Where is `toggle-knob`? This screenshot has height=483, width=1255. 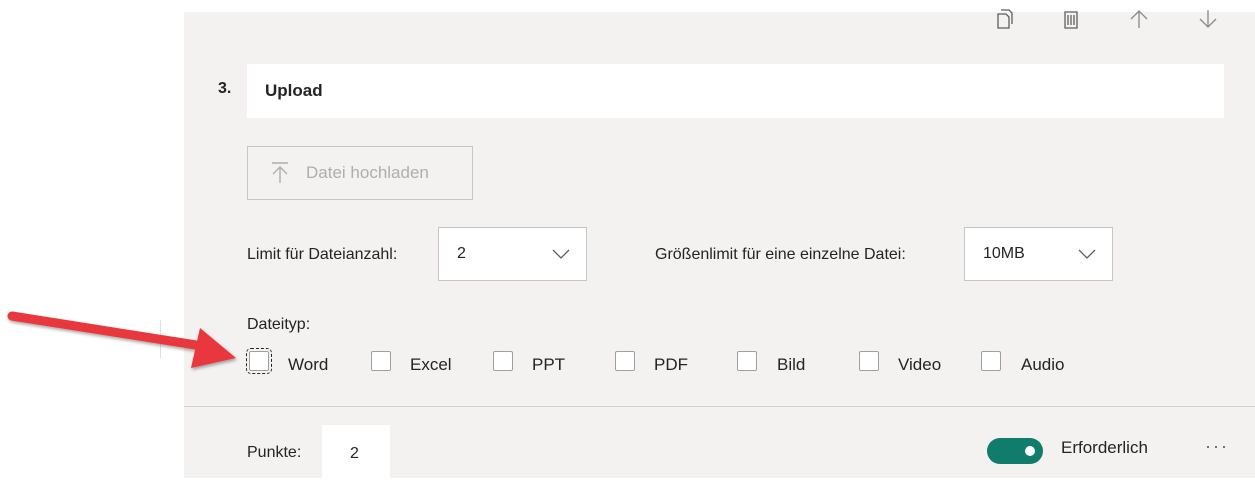 toggle-knob is located at coordinates (1030, 451).